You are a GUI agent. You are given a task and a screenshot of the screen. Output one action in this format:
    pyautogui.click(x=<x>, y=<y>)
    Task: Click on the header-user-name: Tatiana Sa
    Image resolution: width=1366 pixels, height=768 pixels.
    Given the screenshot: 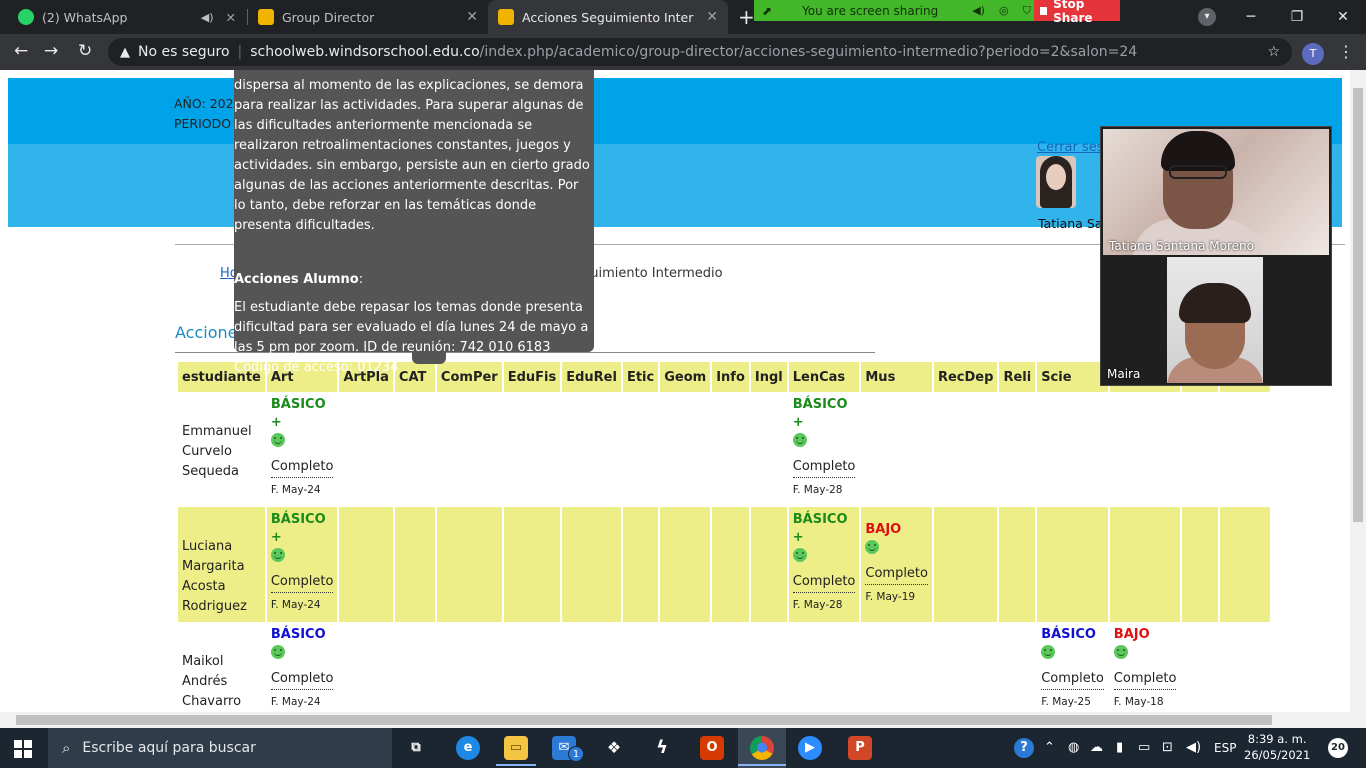 What is the action you would take?
    pyautogui.click(x=1070, y=223)
    